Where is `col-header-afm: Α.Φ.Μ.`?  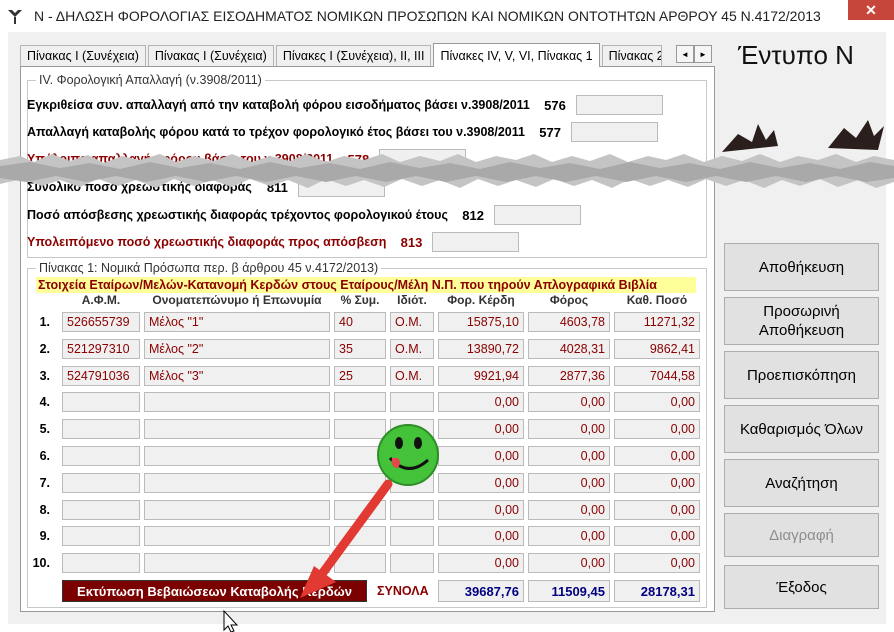 col-header-afm: Α.Φ.Μ. is located at coordinates (101, 300).